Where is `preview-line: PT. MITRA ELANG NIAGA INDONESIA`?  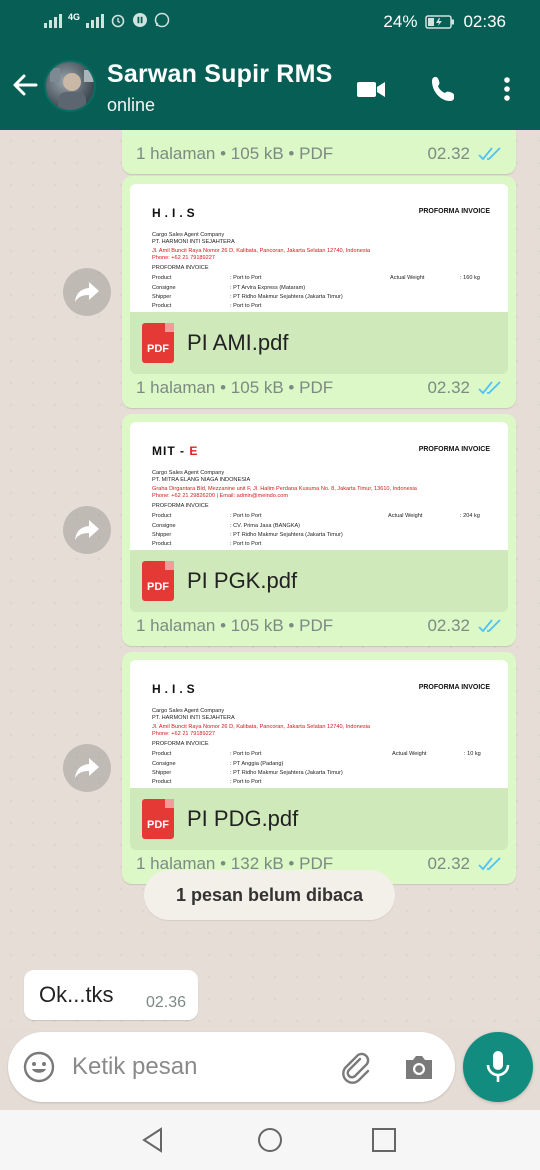
preview-line: PT. MITRA ELANG NIAGA INDONESIA is located at coordinates (201, 480).